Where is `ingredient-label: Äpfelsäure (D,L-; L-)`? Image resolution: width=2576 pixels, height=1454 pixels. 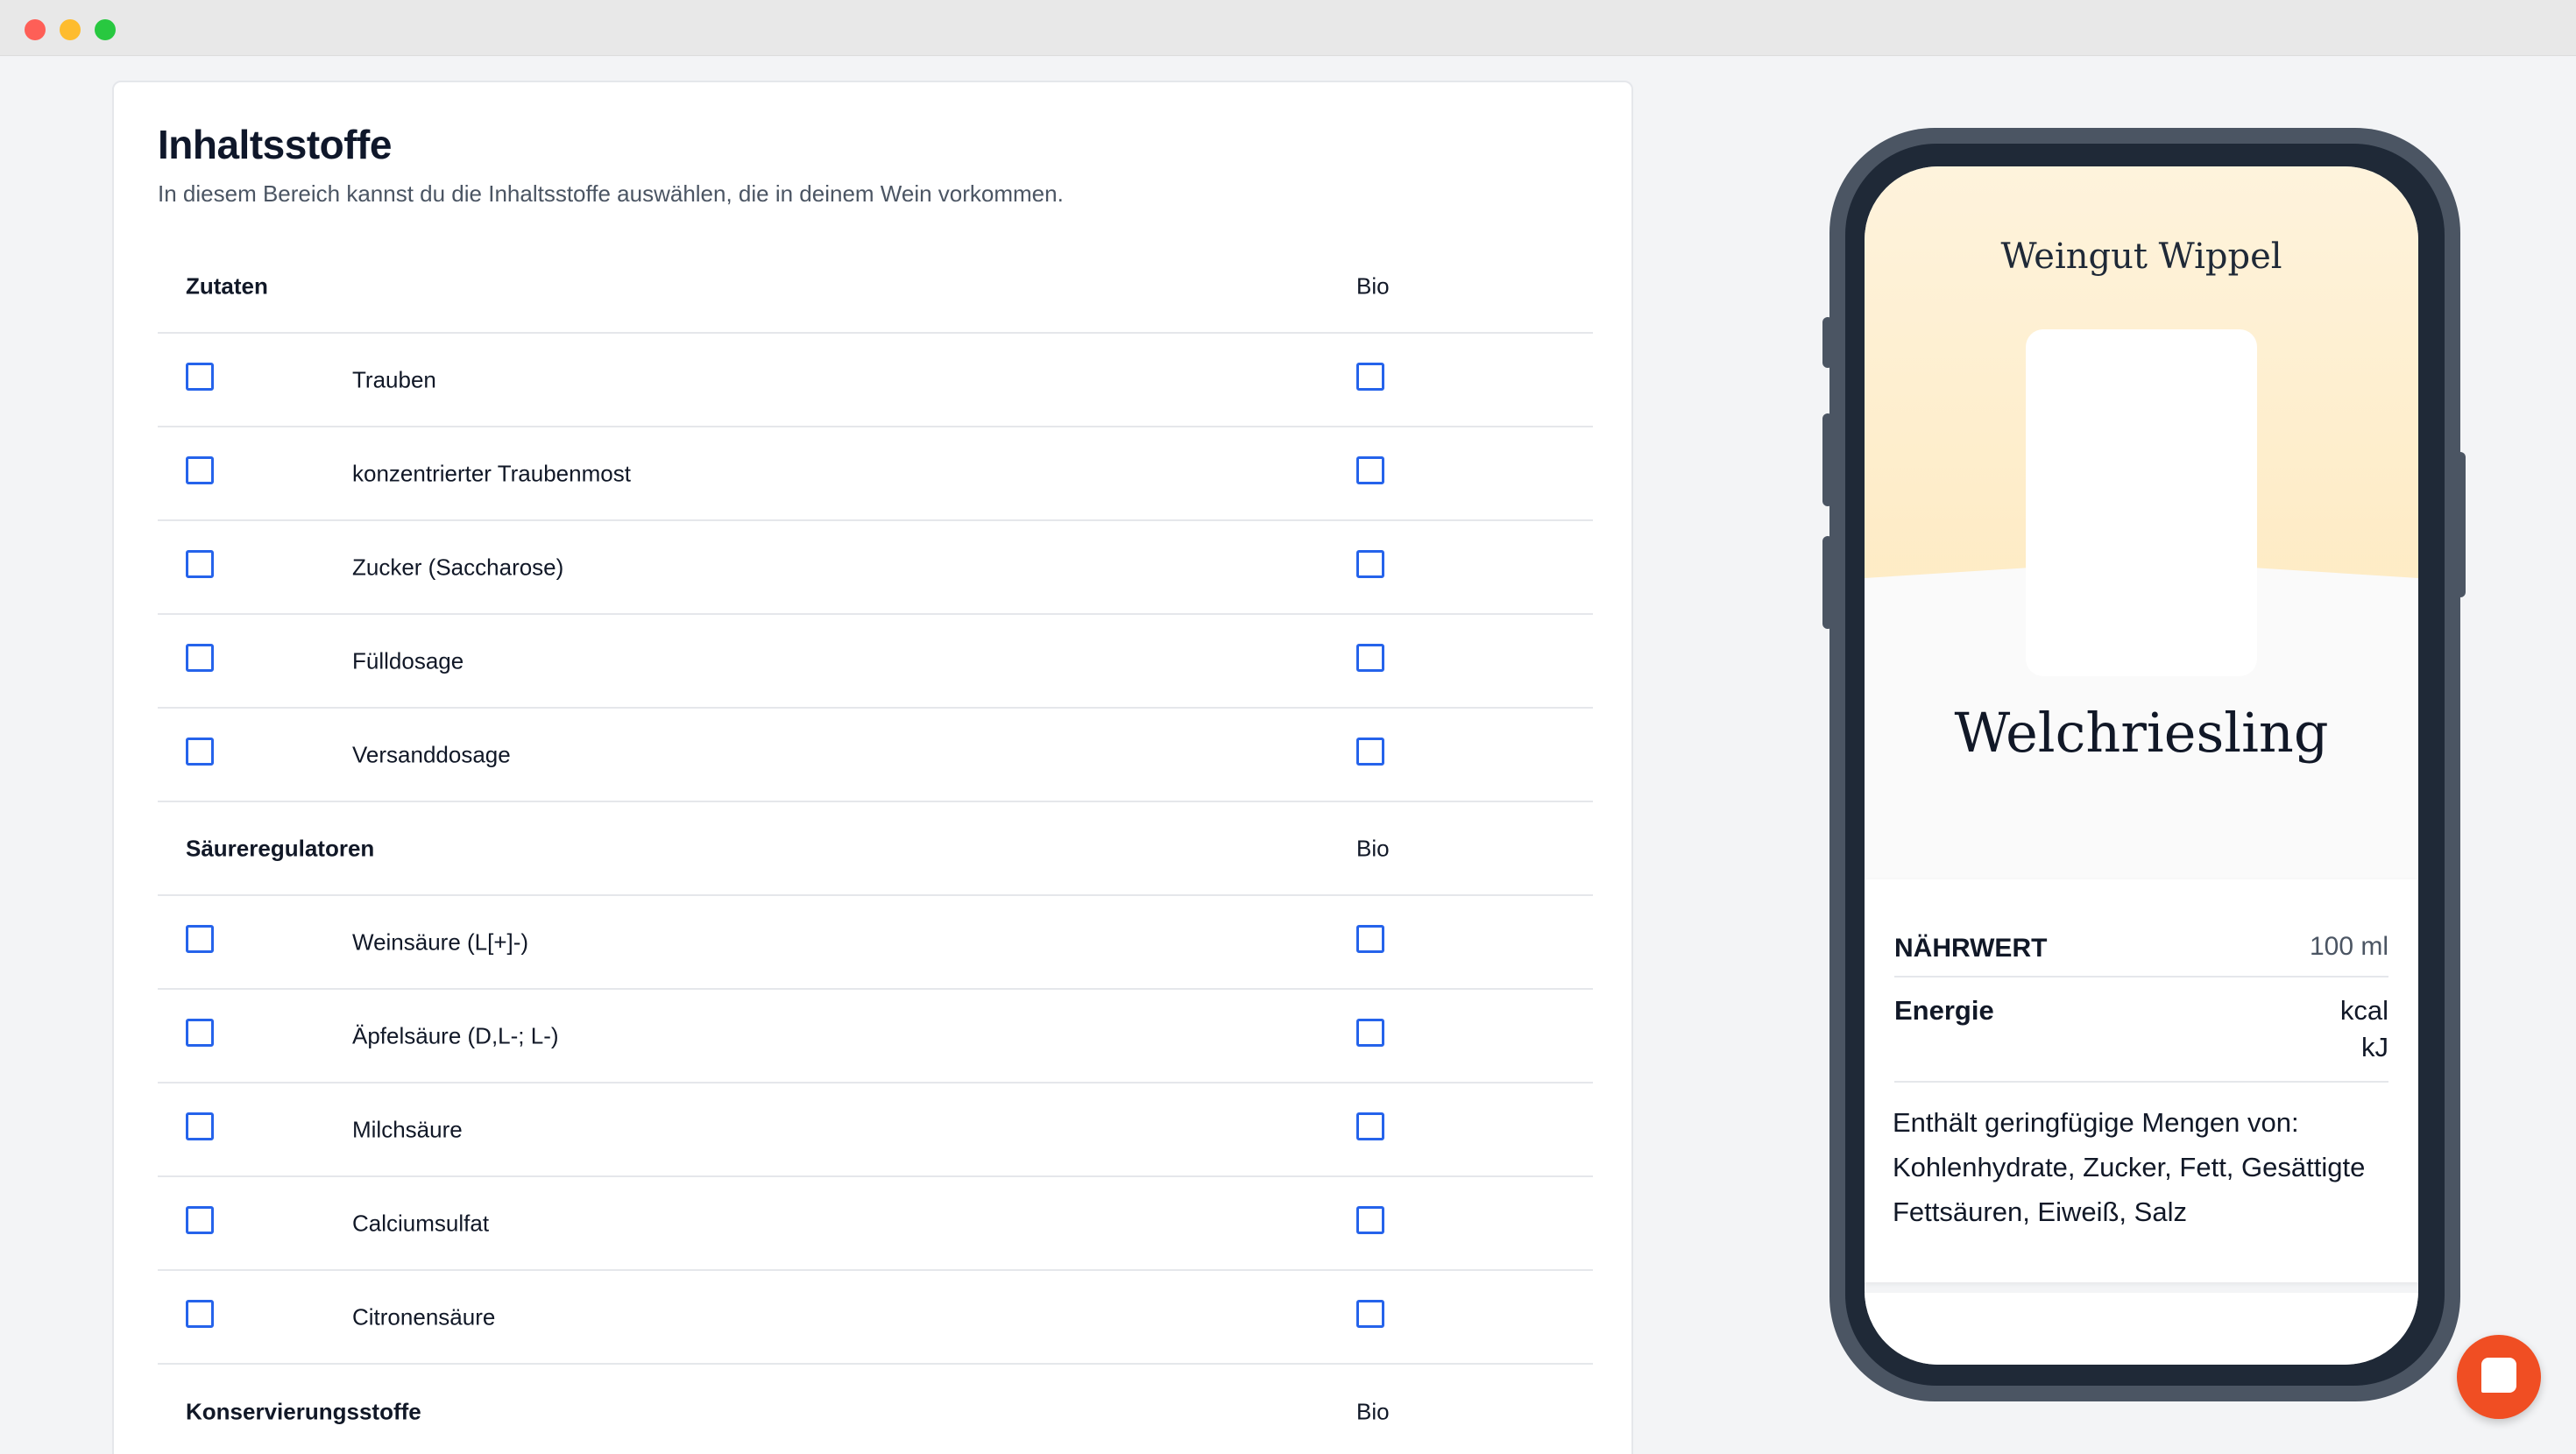 ingredient-label: Äpfelsäure (D,L-; L-) is located at coordinates (455, 1035).